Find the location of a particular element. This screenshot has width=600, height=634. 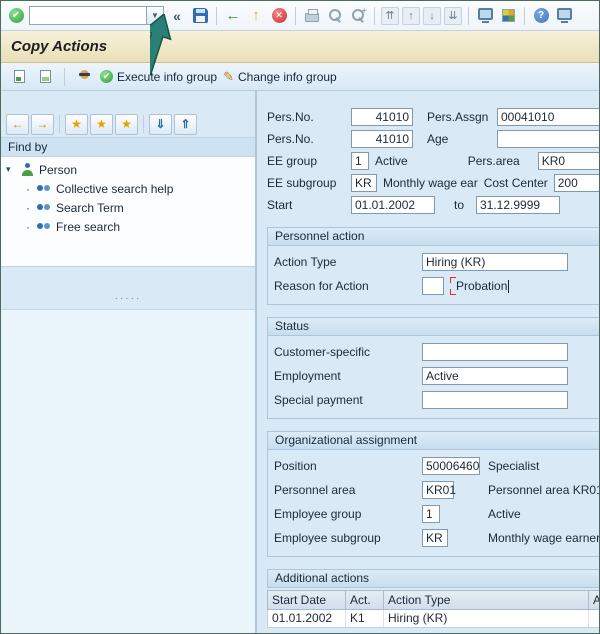

change-info-group-button: ✎ Change info group is located at coordinates (280, 77).